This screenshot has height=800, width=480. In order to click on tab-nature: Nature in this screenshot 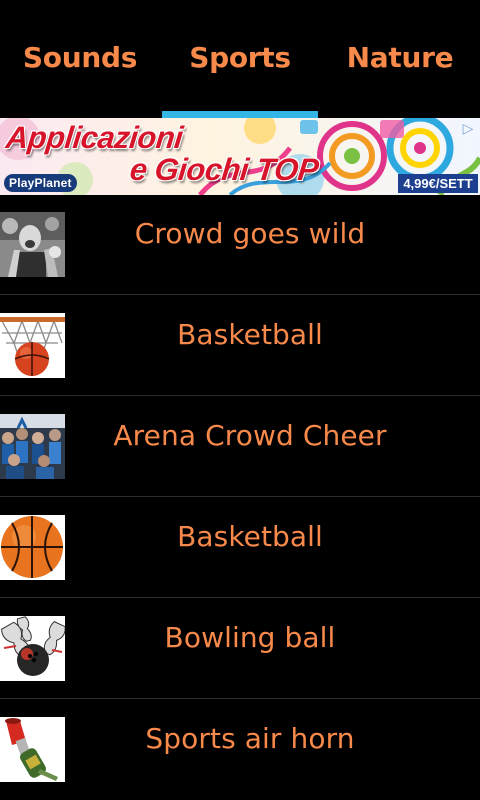, I will do `click(400, 59)`.